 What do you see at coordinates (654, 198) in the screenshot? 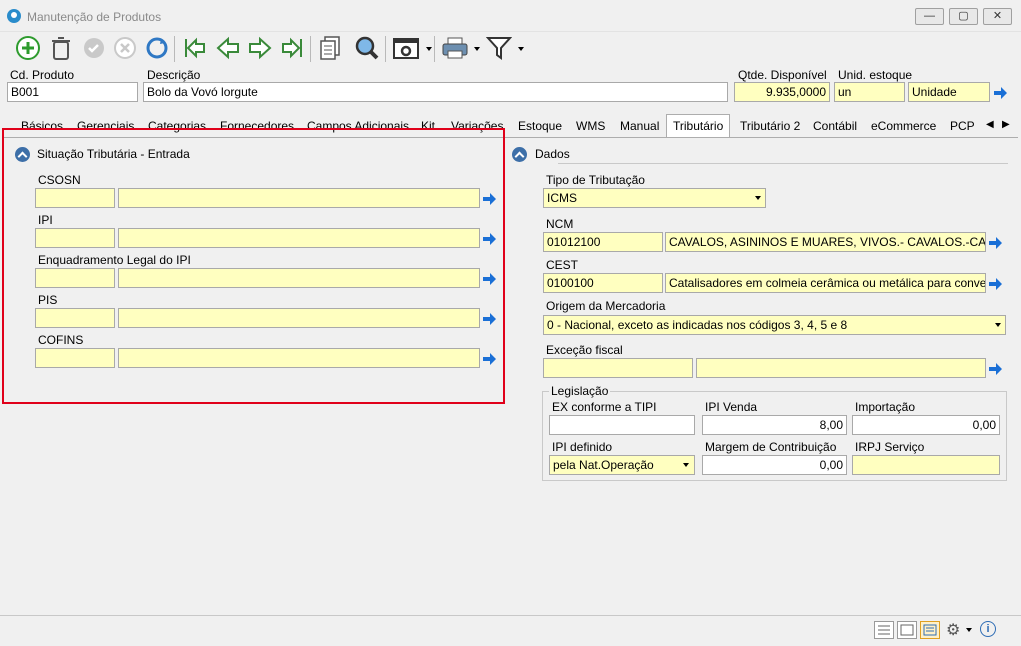
I see `tipo-tributacao-select: ICMS` at bounding box center [654, 198].